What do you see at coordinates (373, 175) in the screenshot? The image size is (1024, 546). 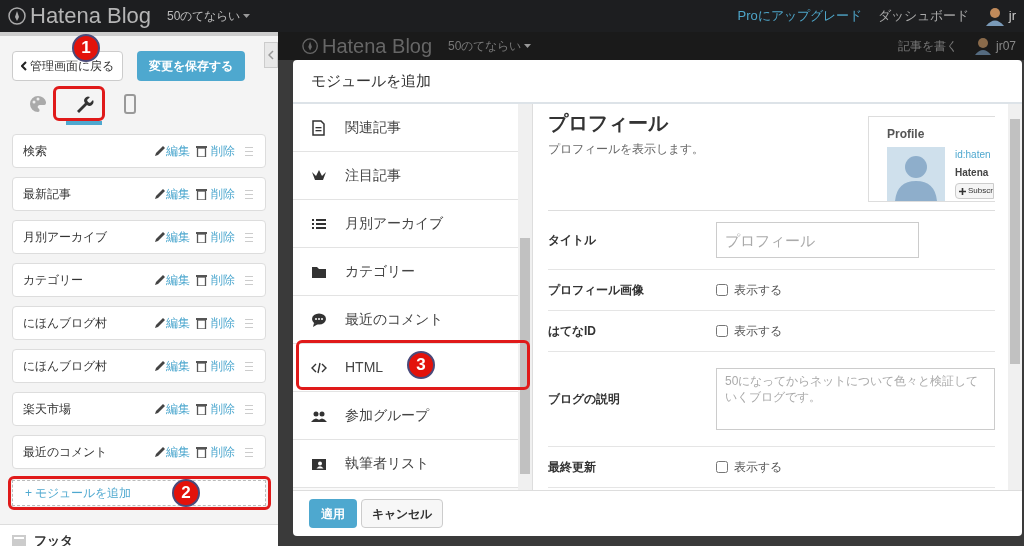 I see `module-option-label: 注目記事` at bounding box center [373, 175].